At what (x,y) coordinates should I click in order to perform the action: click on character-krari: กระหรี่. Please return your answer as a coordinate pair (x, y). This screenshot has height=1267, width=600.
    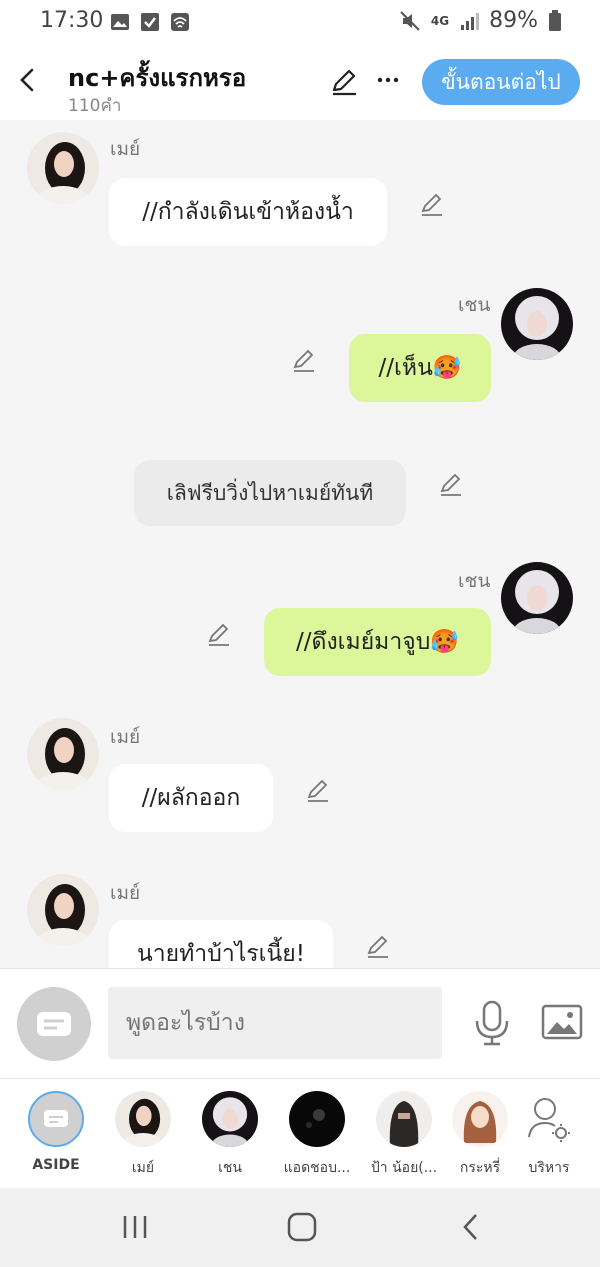
    Looking at the image, I should click on (480, 1135).